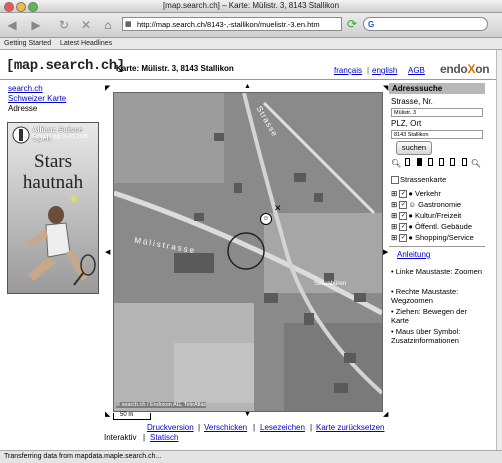 The image size is (502, 463). I want to click on endoxon-logo: endoXon, so click(465, 69).